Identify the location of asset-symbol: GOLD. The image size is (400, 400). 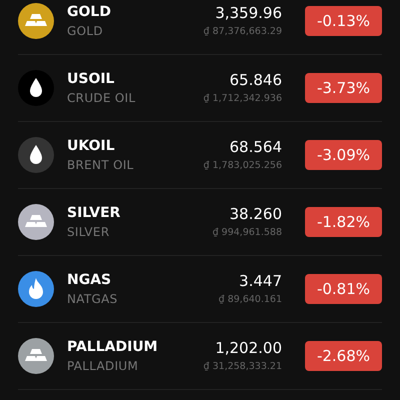
(89, 12).